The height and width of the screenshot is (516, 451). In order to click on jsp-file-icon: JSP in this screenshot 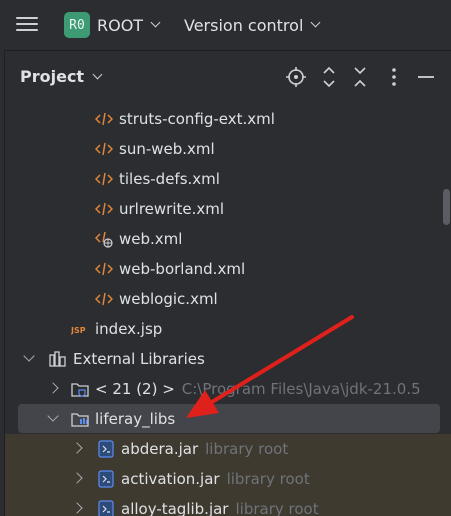, I will do `click(79, 329)`.